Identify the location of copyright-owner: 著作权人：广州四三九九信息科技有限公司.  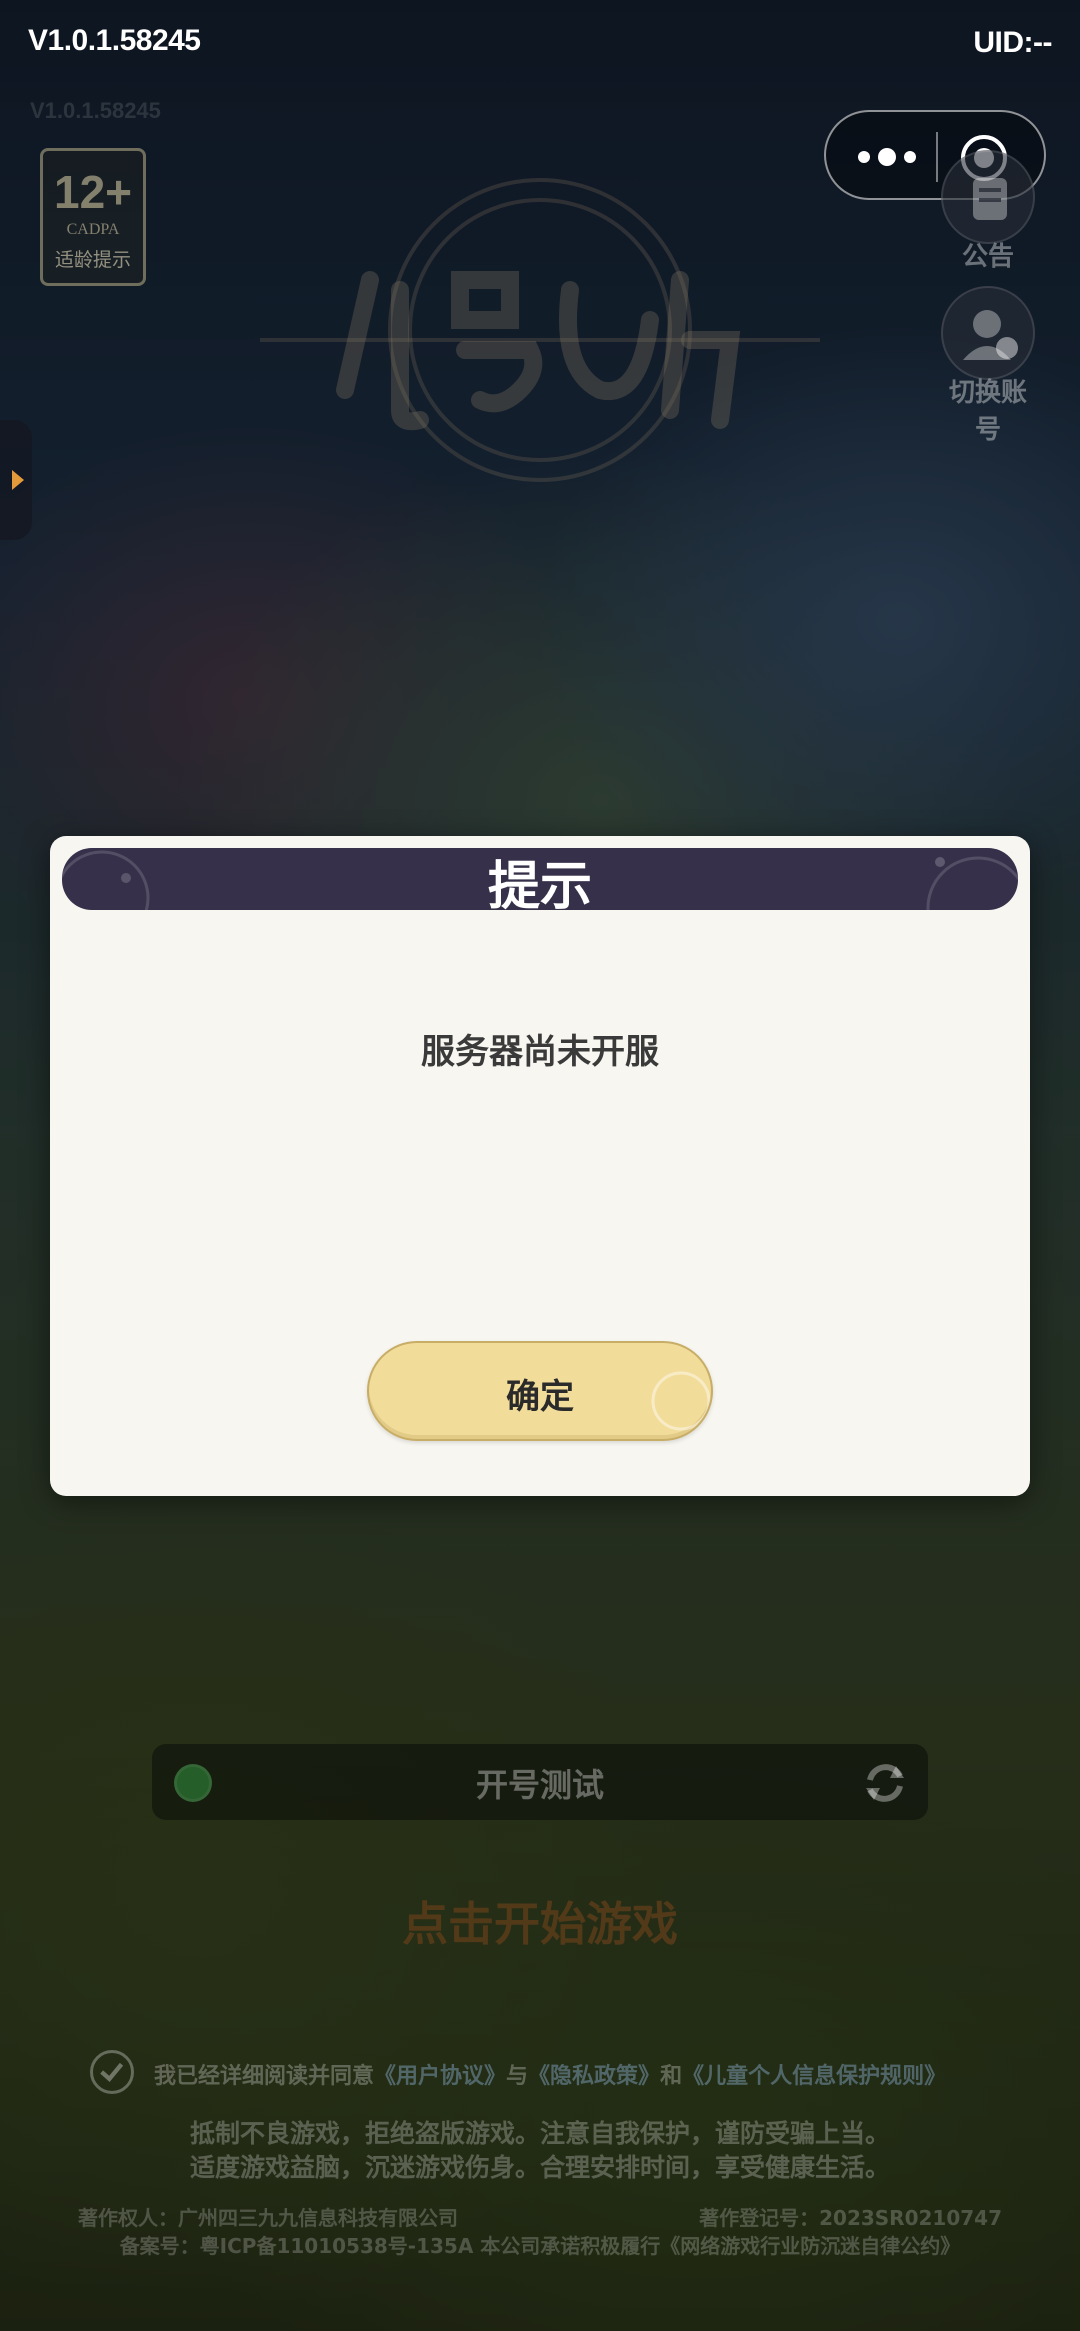
(268, 2218).